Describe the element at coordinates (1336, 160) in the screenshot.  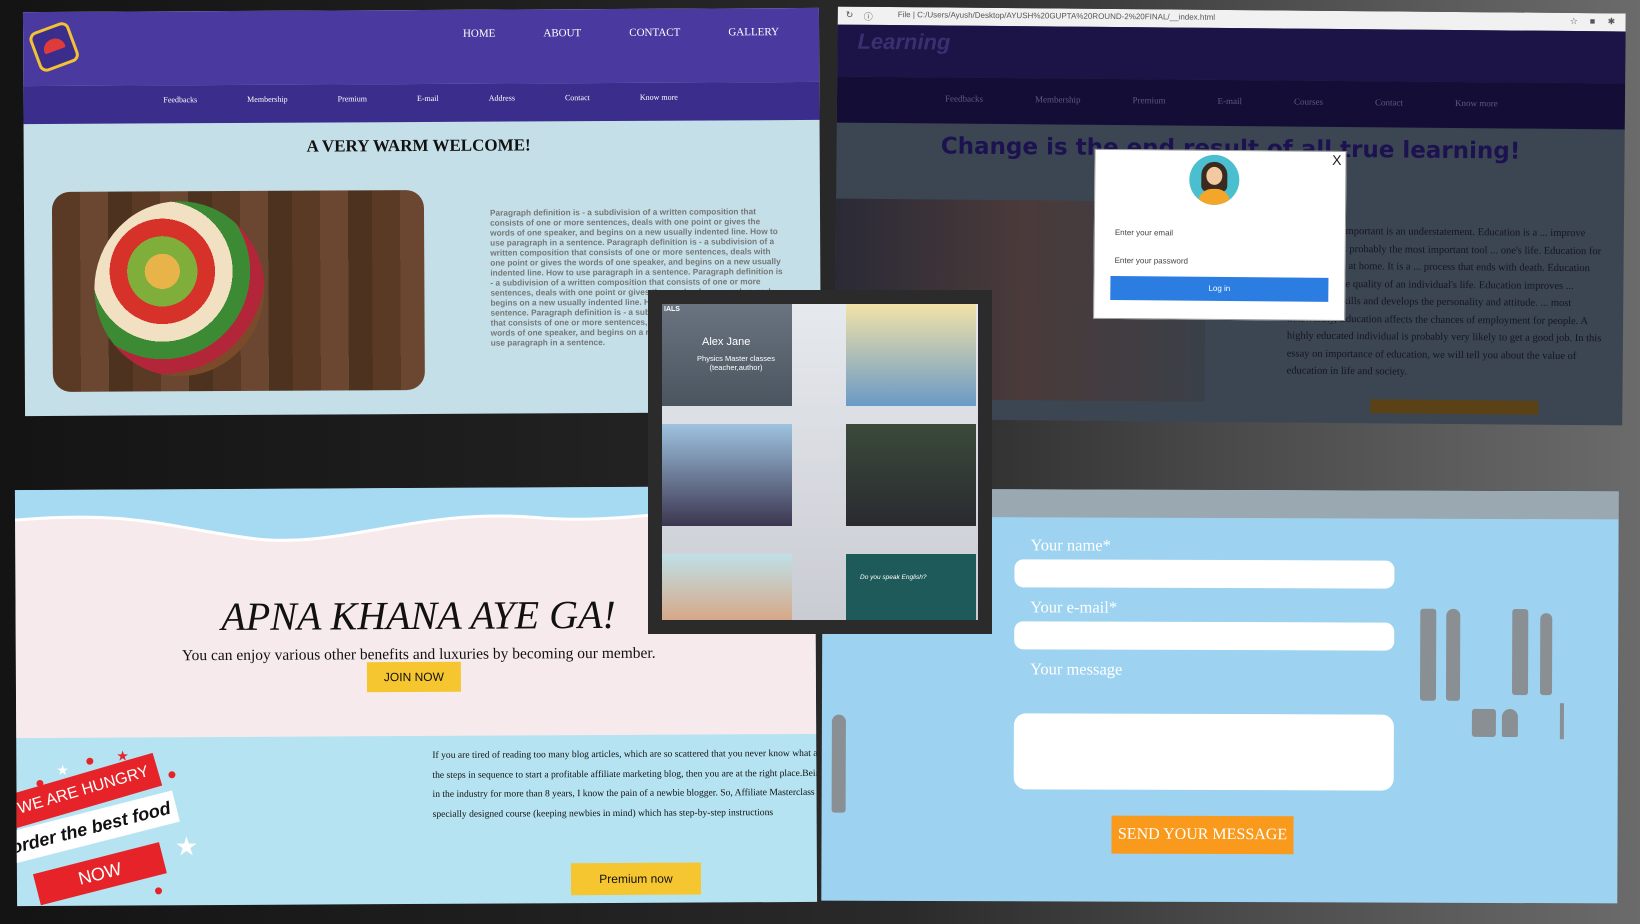
I see `close-icon: X` at that location.